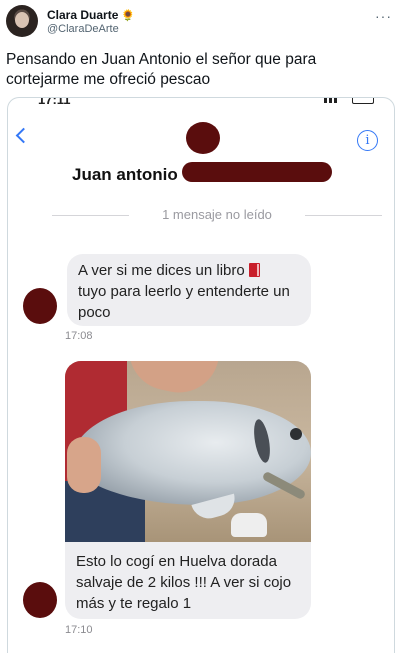 This screenshot has width=400, height=653. I want to click on status-bar-icons, so click(349, 101).